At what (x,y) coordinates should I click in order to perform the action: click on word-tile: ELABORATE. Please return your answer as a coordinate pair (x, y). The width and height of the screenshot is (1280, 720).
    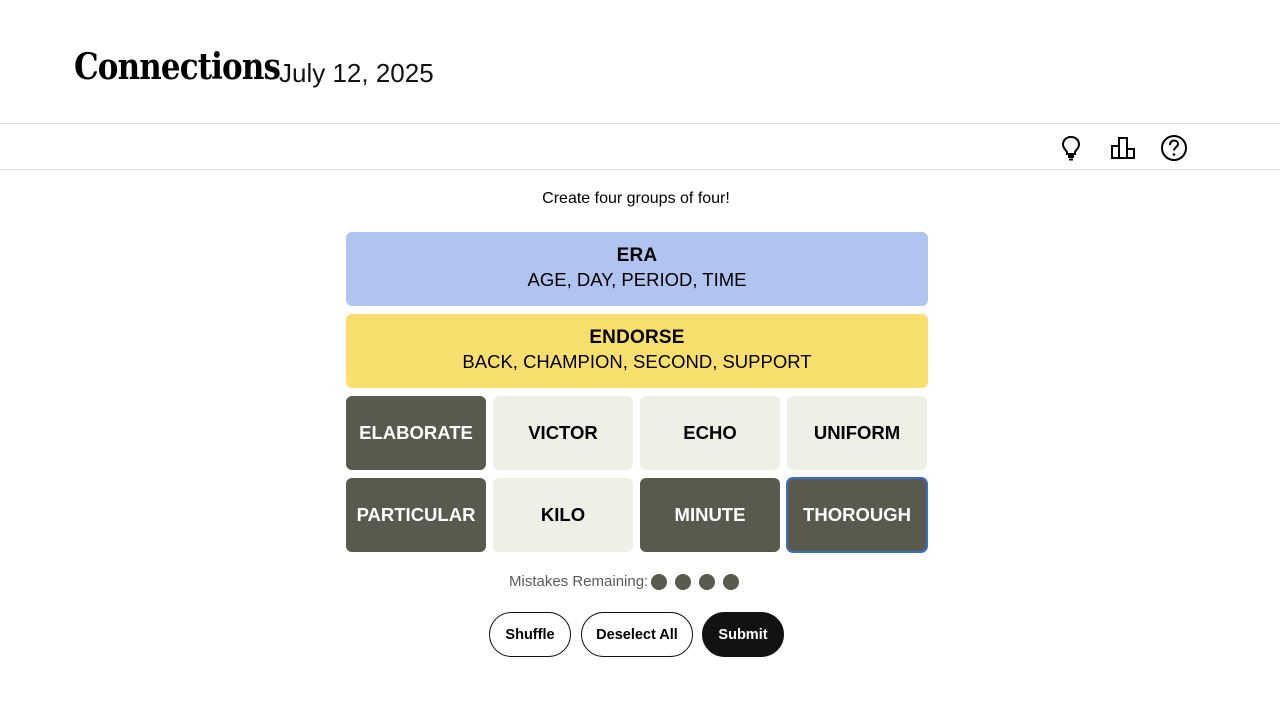
    Looking at the image, I should click on (416, 433).